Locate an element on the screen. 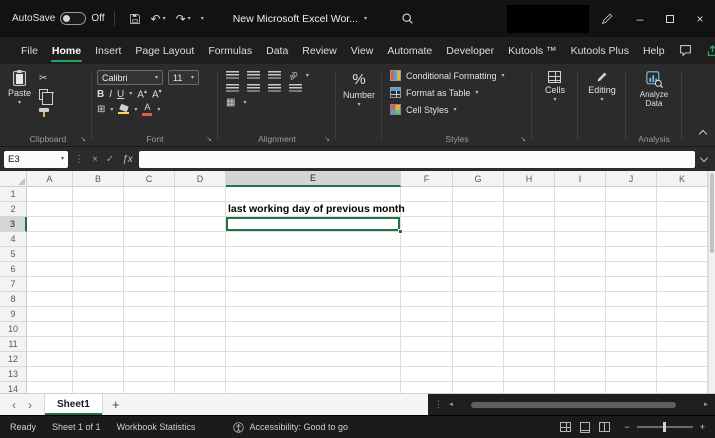  cell-J12 is located at coordinates (631, 359).